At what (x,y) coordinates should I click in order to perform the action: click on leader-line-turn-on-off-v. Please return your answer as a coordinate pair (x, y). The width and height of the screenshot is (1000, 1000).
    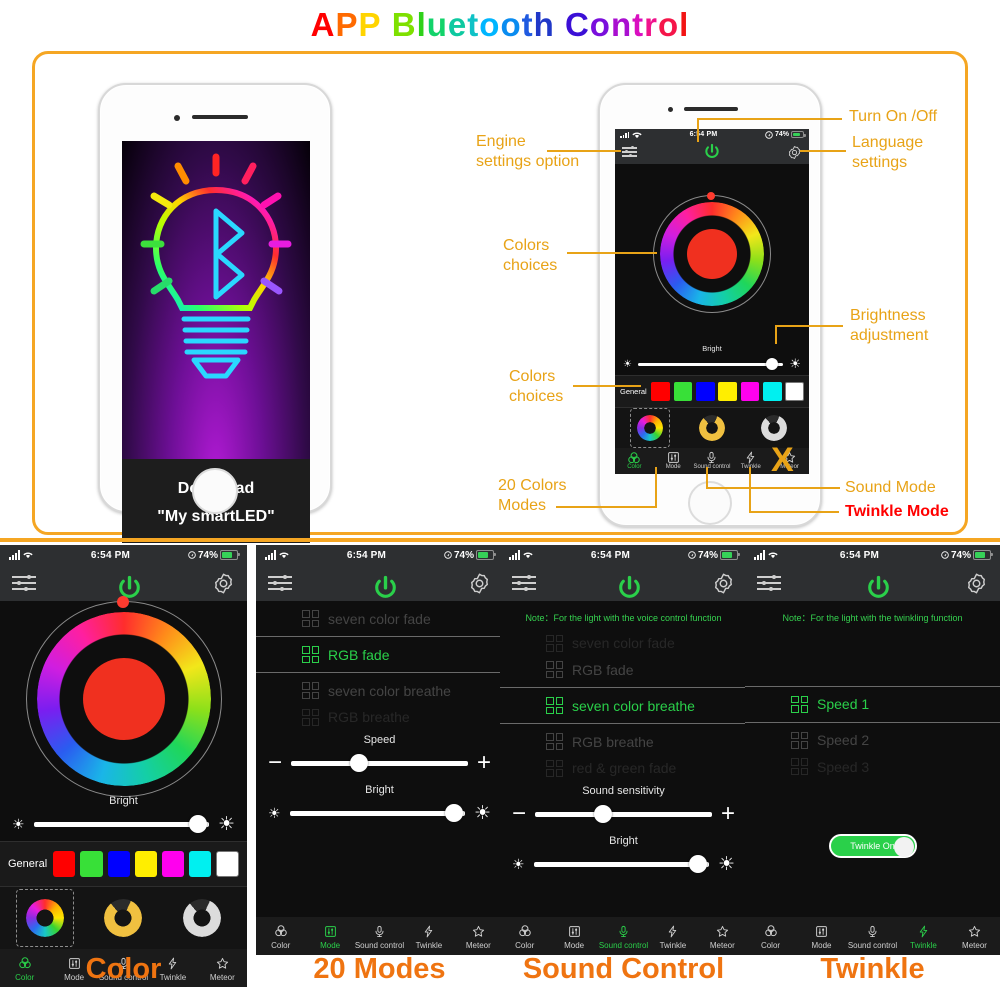
    Looking at the image, I should click on (698, 130).